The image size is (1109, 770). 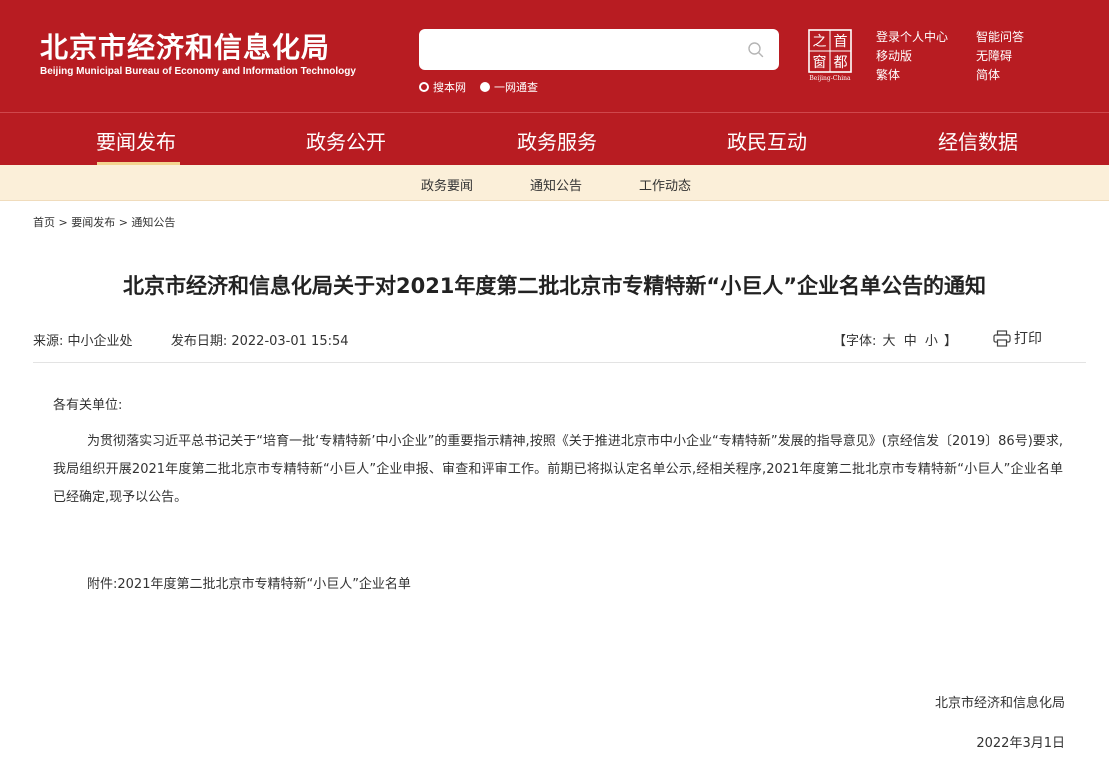 I want to click on logo-char: 首, so click(x=841, y=42).